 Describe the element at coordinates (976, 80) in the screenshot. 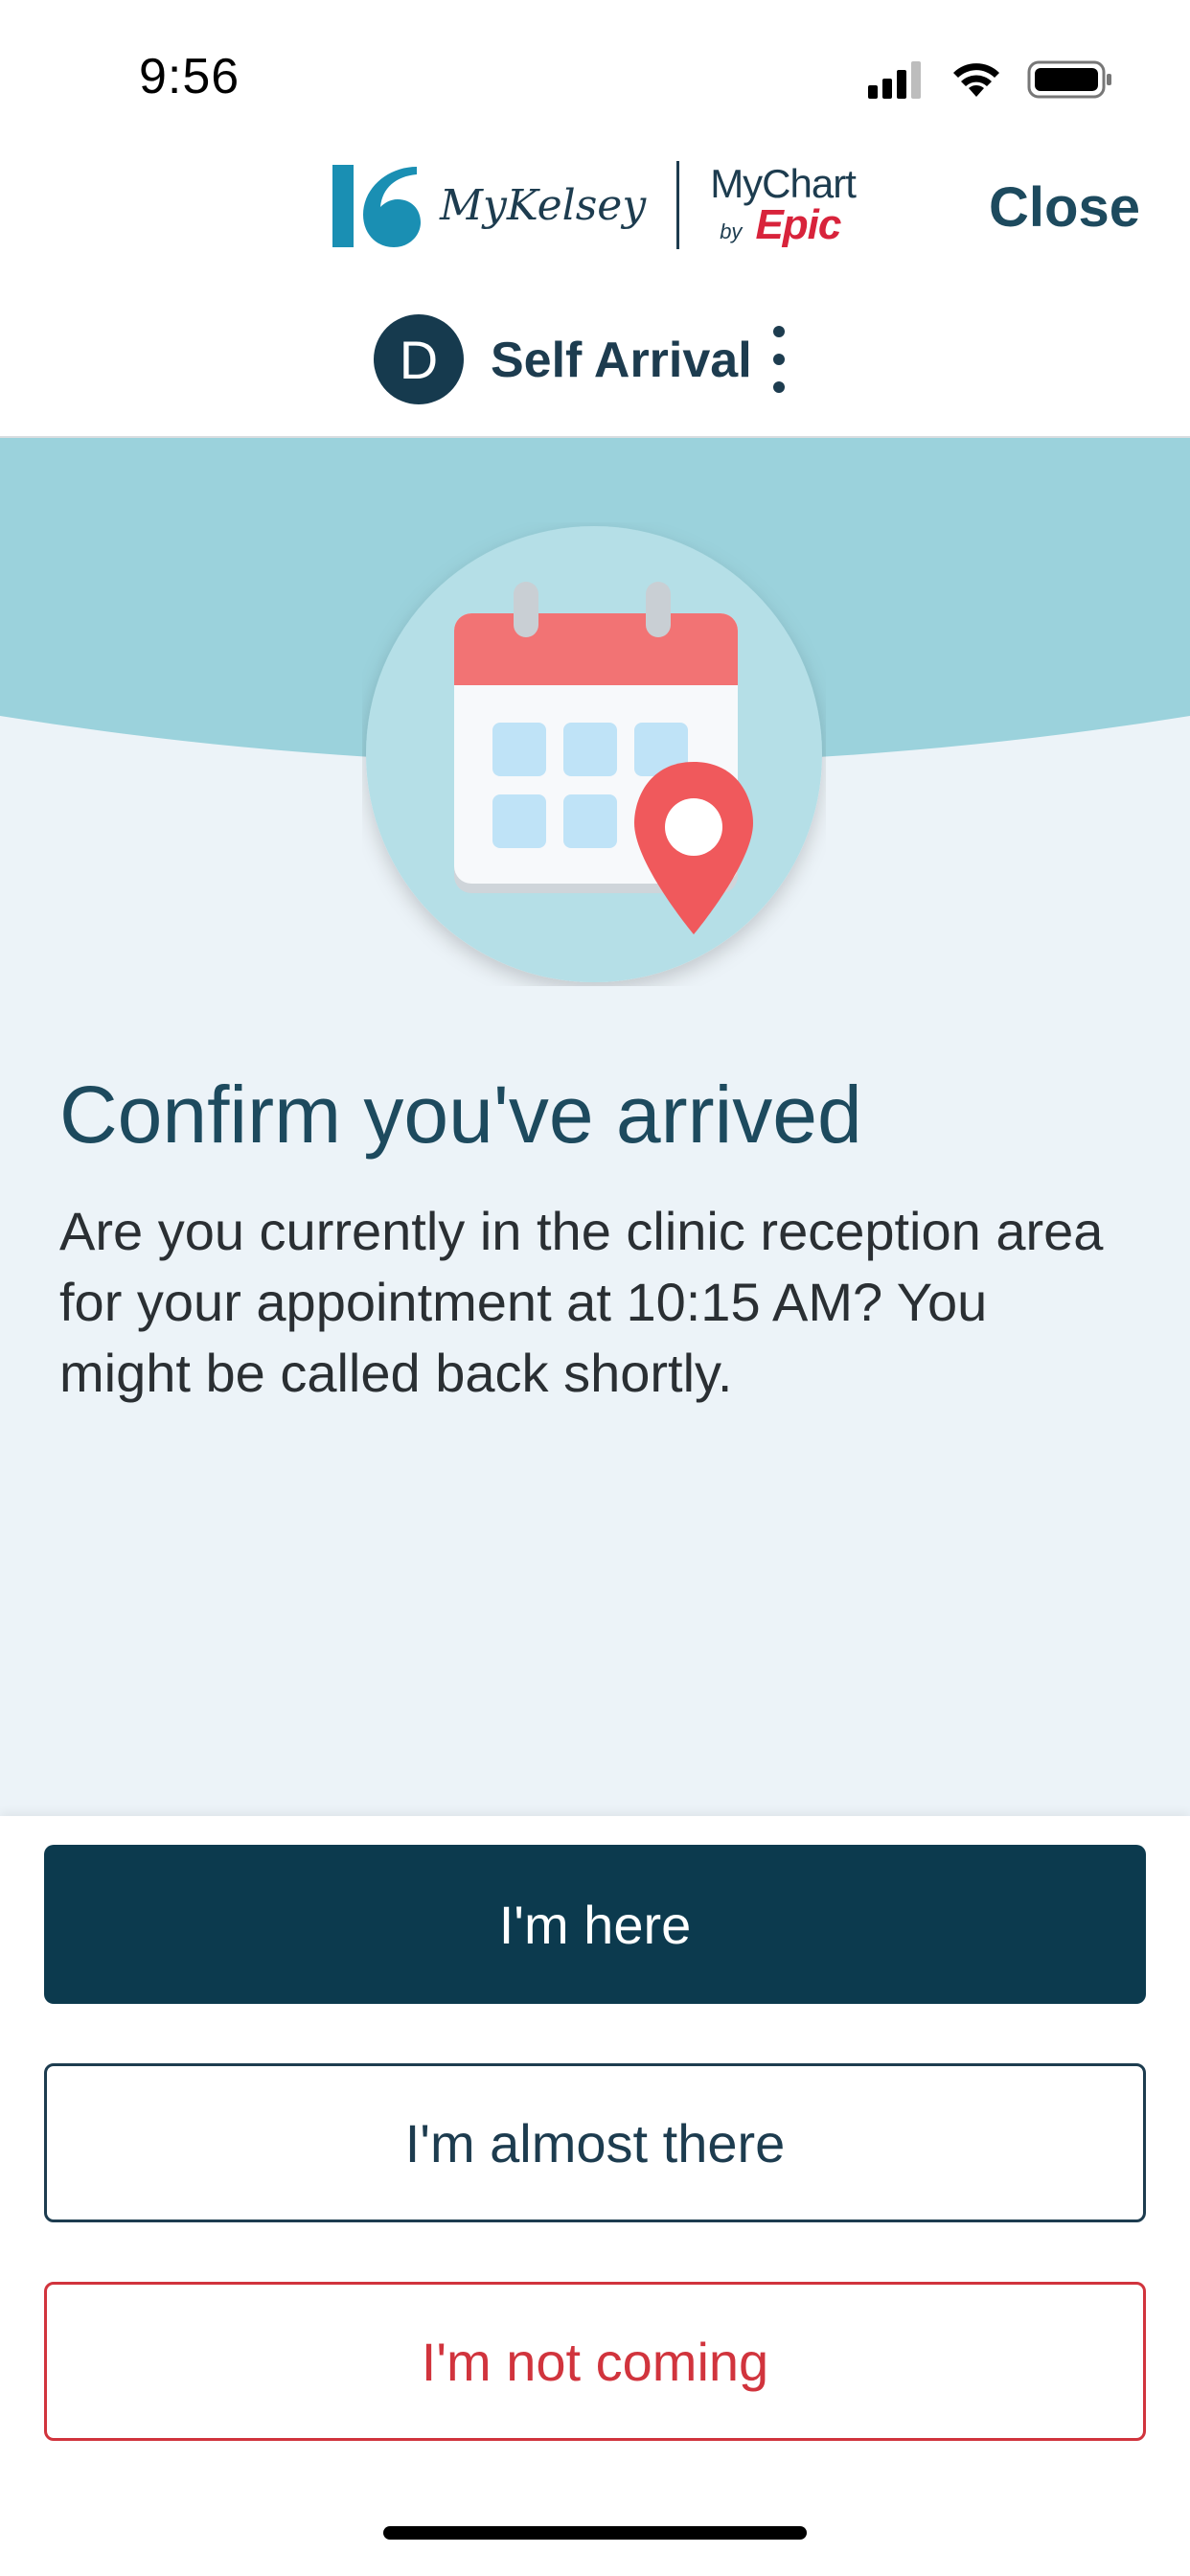

I see `wifi-icon` at that location.